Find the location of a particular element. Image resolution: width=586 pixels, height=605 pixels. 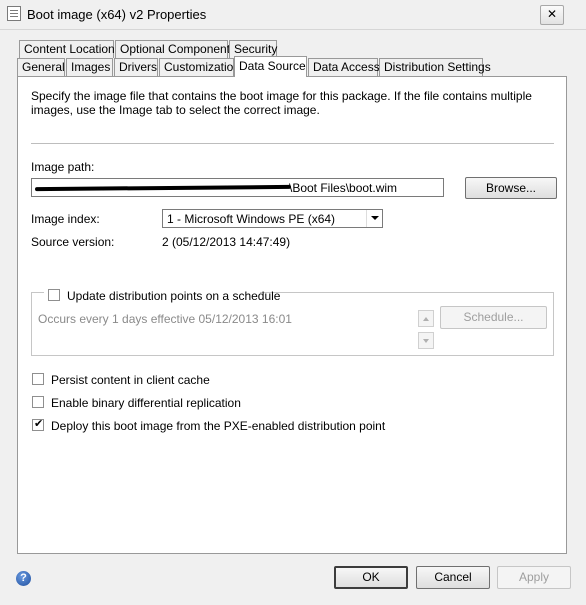

spin-down-icon is located at coordinates (426, 340).